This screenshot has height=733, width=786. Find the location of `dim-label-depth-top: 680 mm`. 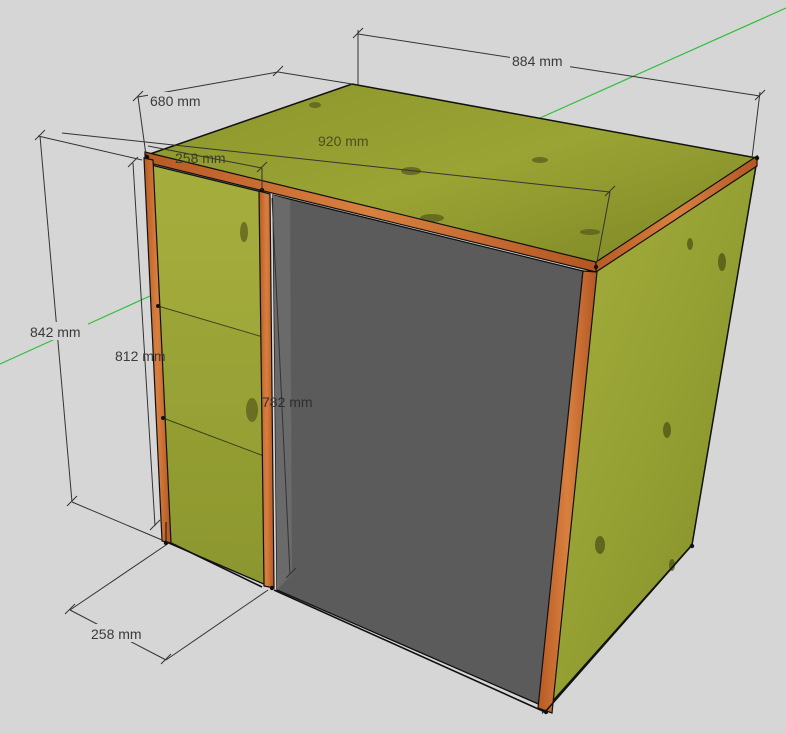

dim-label-depth-top: 680 mm is located at coordinates (175, 101).